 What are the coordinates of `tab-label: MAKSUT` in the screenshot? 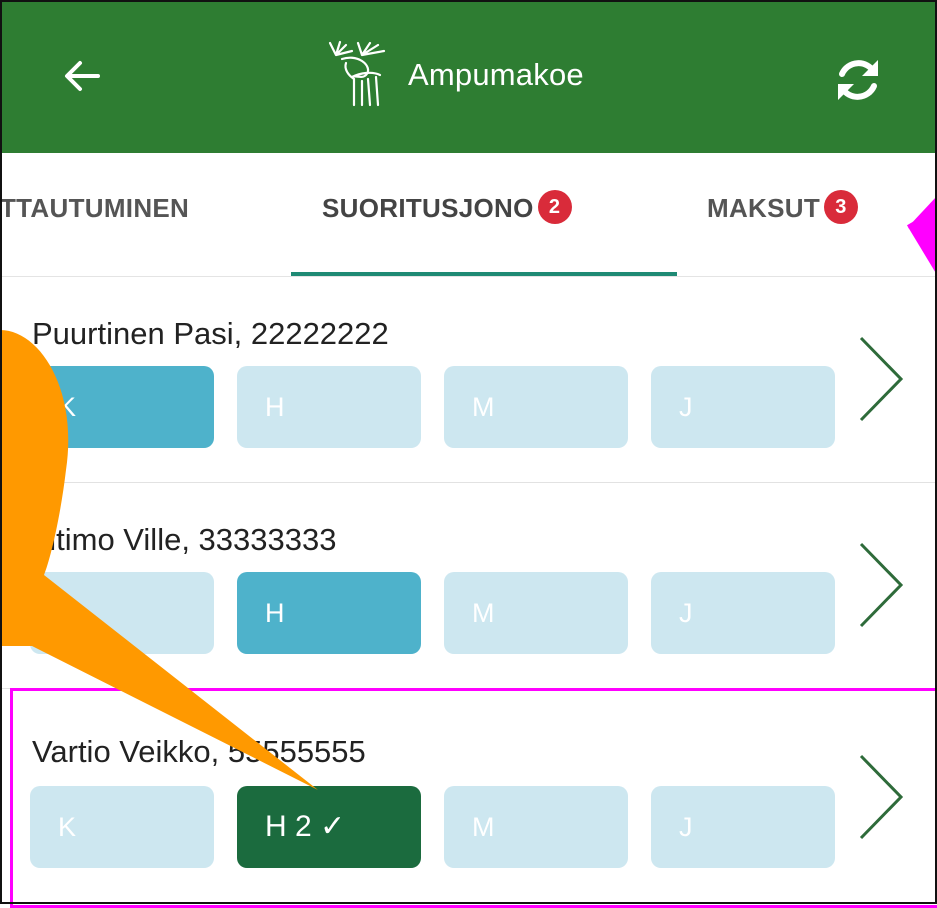 It's located at (764, 208).